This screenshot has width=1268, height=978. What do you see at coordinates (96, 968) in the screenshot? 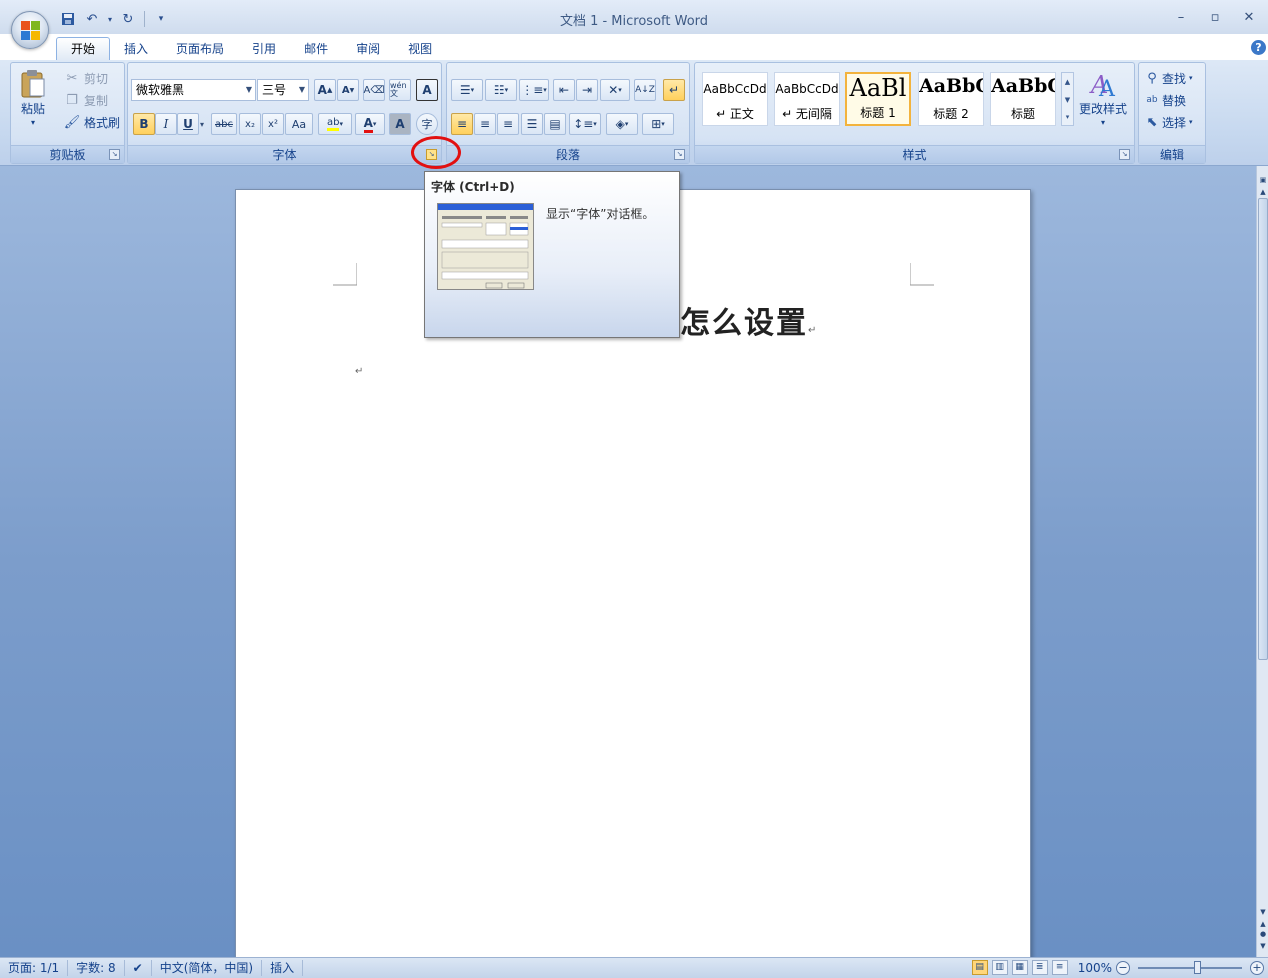
I see `word-count: 字数: 8` at bounding box center [96, 968].